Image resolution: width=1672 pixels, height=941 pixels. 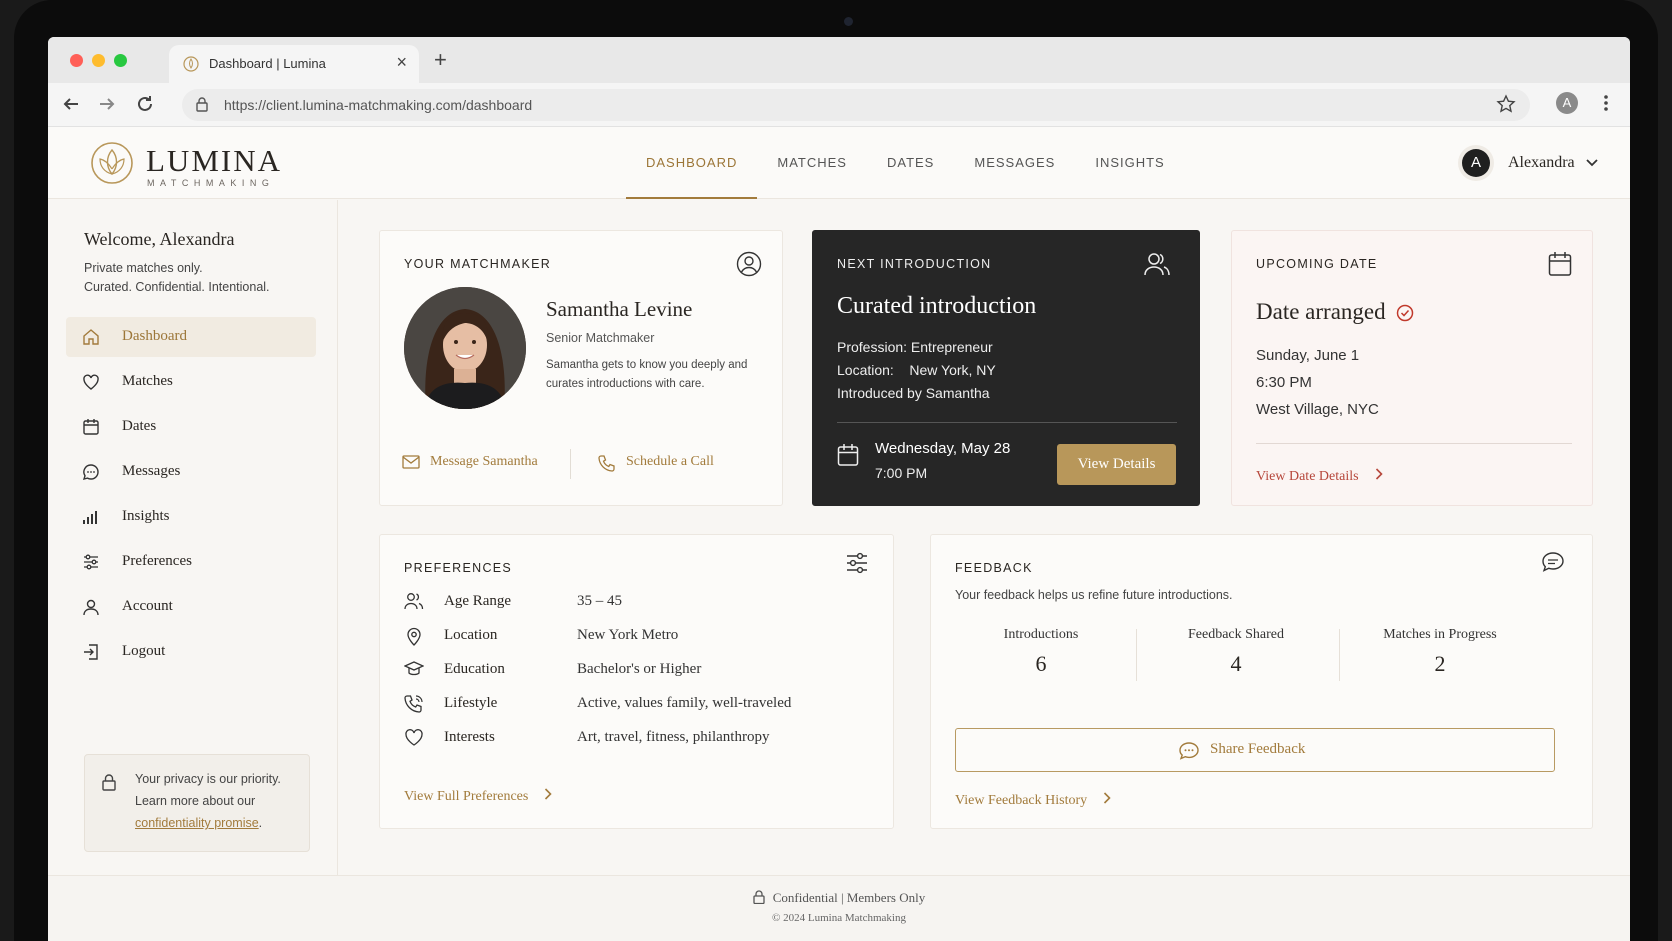 What do you see at coordinates (943, 448) in the screenshot?
I see `introduction-date: Wednesday, May 28` at bounding box center [943, 448].